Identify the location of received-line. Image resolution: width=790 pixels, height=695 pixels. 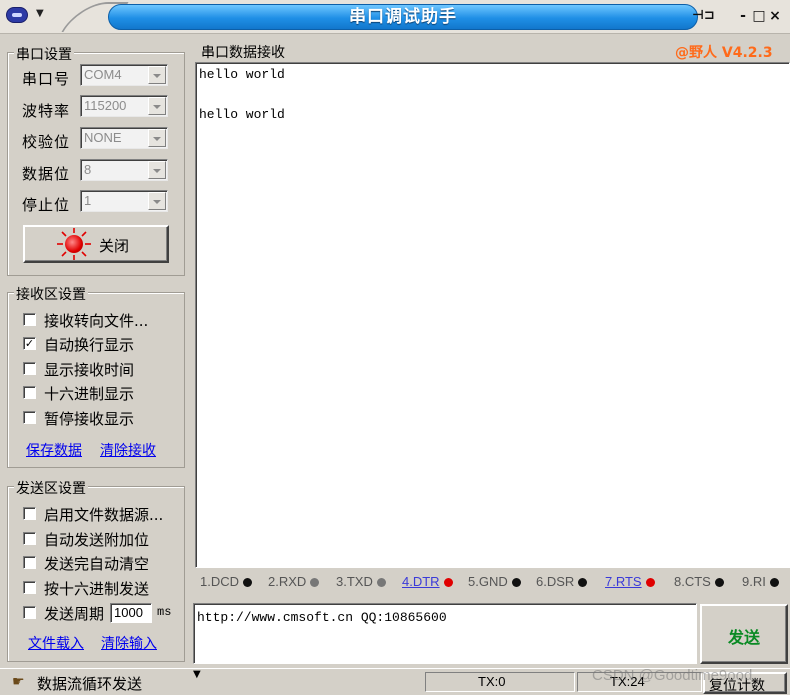
(492, 97).